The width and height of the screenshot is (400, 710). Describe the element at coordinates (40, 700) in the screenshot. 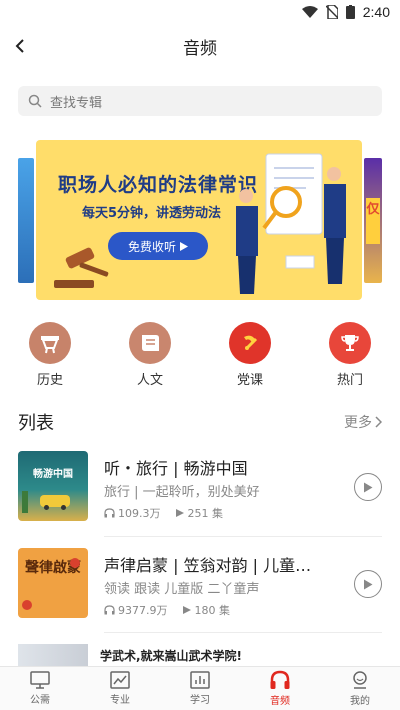

I see `tab-label: 公需` at that location.